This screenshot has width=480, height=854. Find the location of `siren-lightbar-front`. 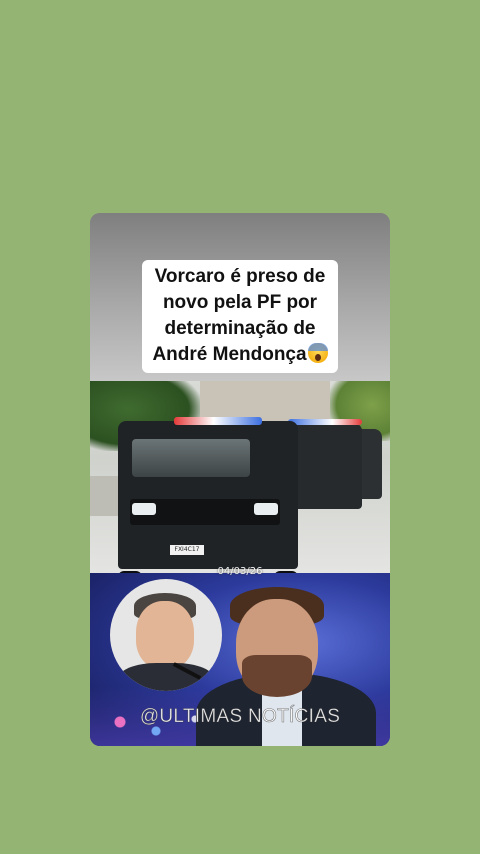

siren-lightbar-front is located at coordinates (218, 421).